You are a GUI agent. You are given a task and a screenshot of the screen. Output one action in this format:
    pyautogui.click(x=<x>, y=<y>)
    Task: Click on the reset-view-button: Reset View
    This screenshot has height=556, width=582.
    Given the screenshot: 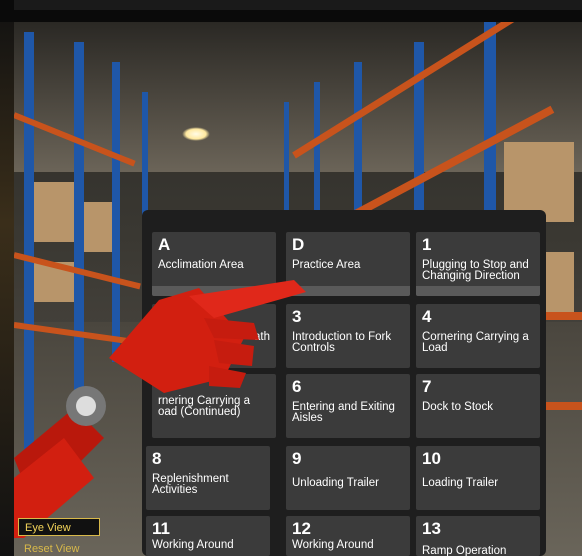 What is the action you would take?
    pyautogui.click(x=59, y=549)
    